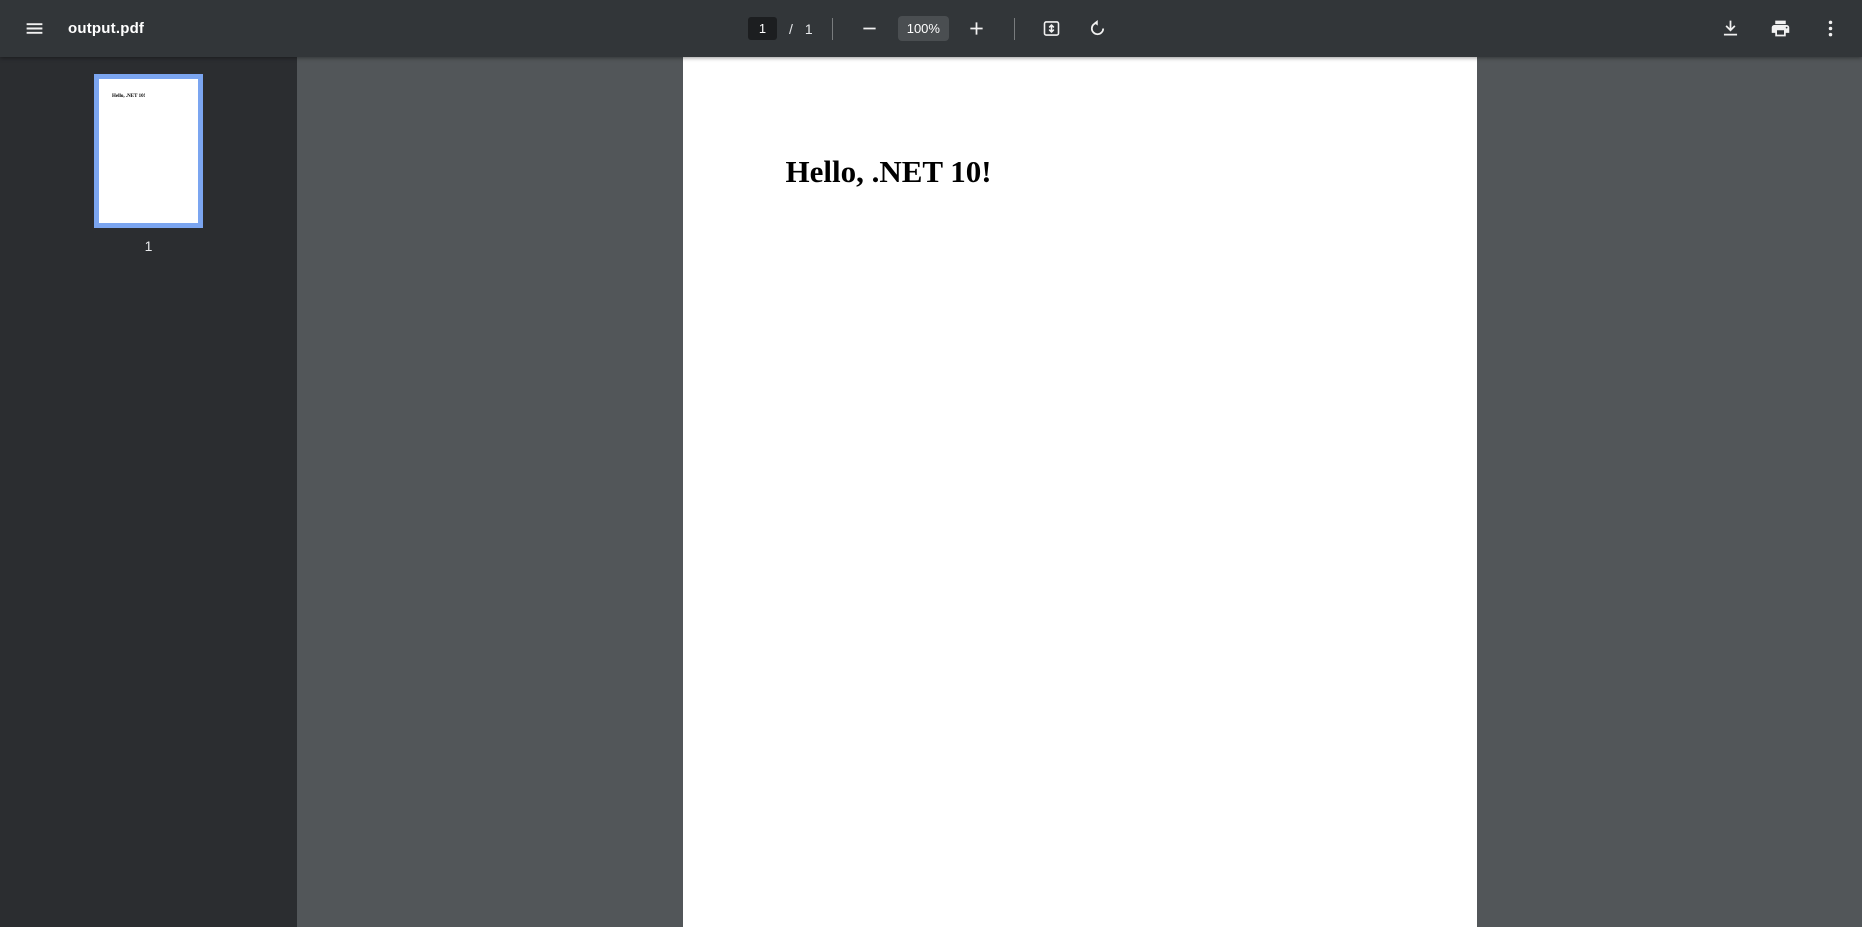 The height and width of the screenshot is (927, 1862). I want to click on rotate-button, so click(1098, 29).